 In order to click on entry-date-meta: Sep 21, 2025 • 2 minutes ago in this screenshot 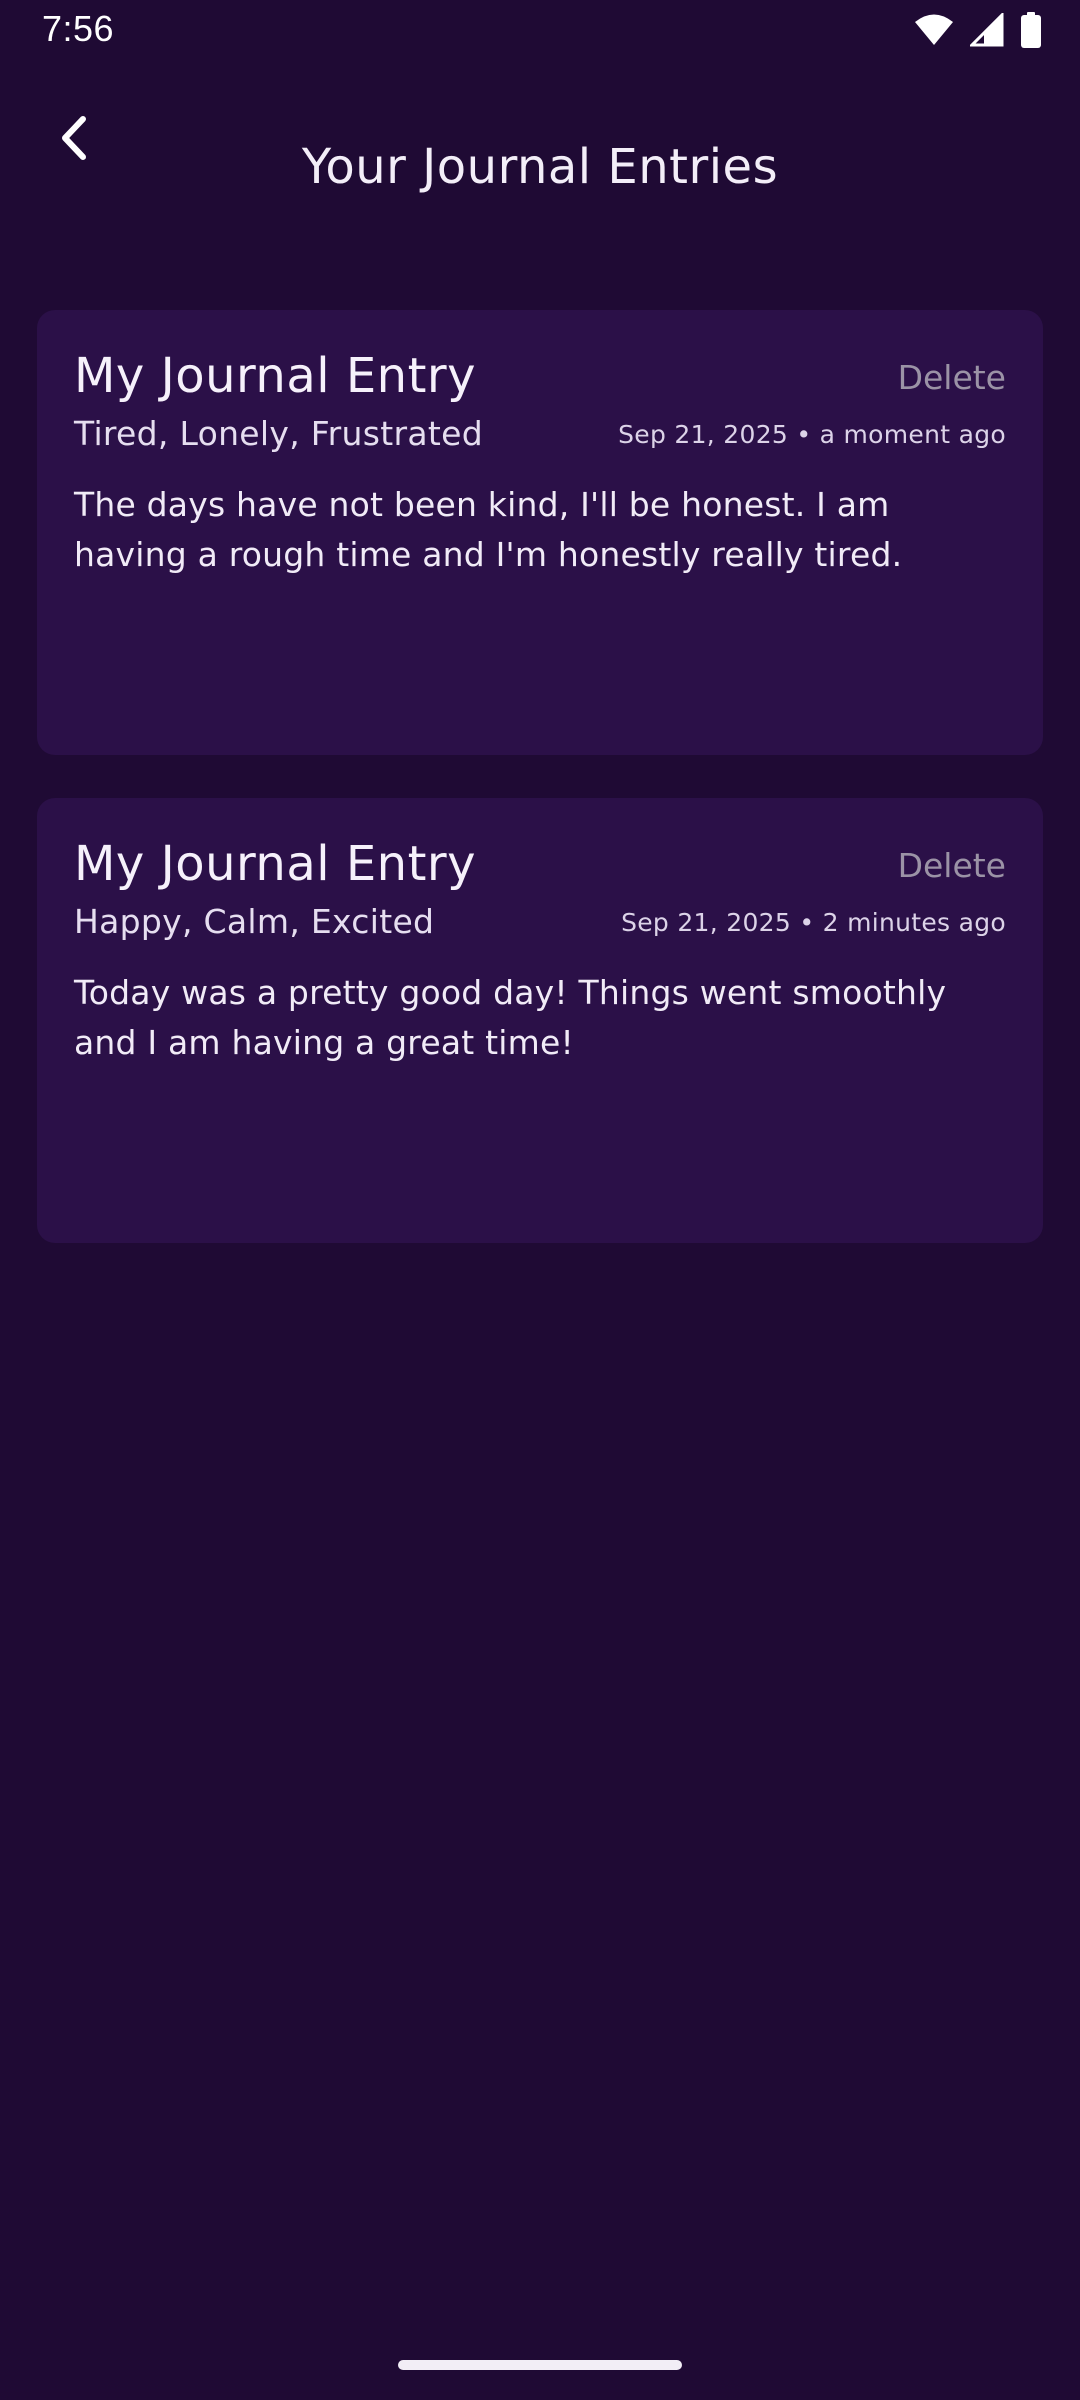, I will do `click(813, 922)`.